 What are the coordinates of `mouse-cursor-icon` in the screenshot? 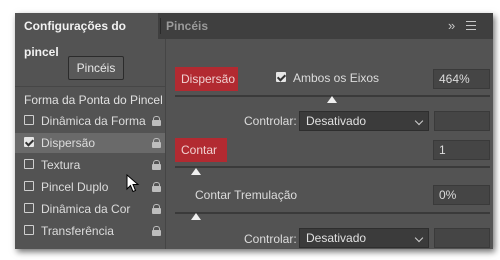 It's located at (133, 183).